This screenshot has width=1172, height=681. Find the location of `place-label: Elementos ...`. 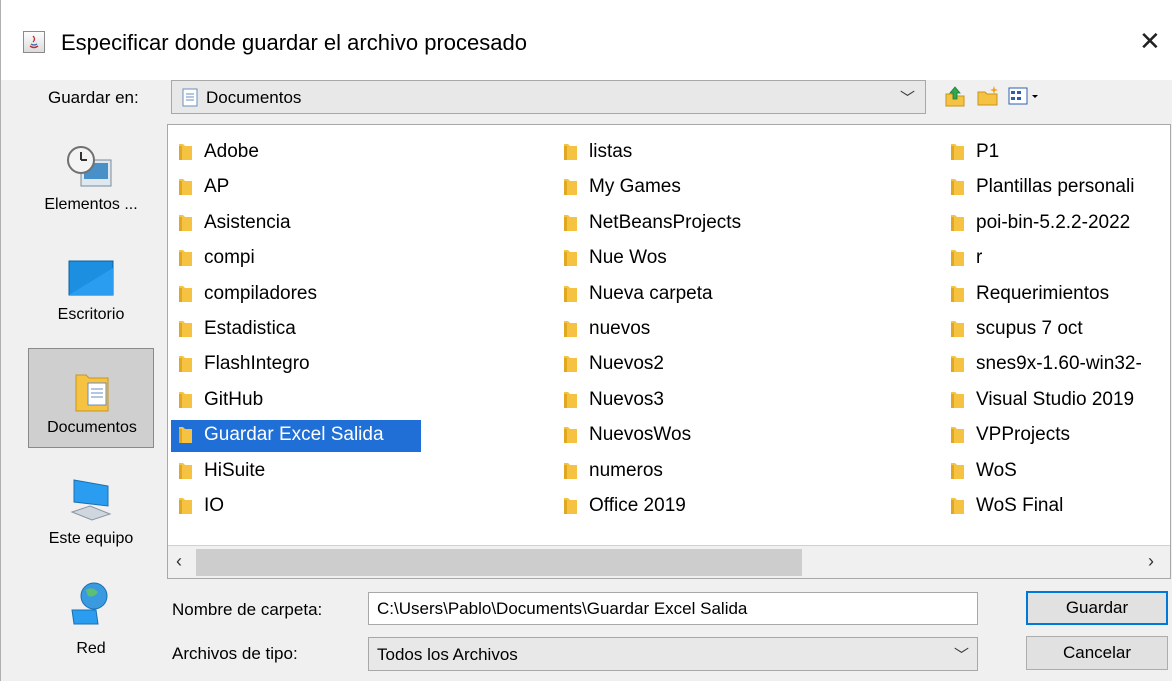

place-label: Elementos ... is located at coordinates (91, 204).